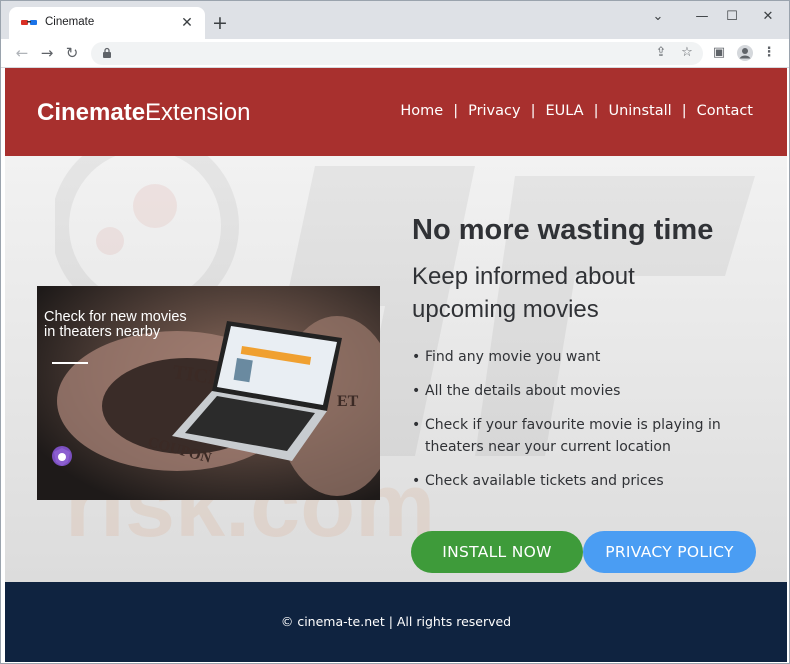 The height and width of the screenshot is (664, 790). I want to click on nav-uninstall: Uninstall, so click(639, 111).